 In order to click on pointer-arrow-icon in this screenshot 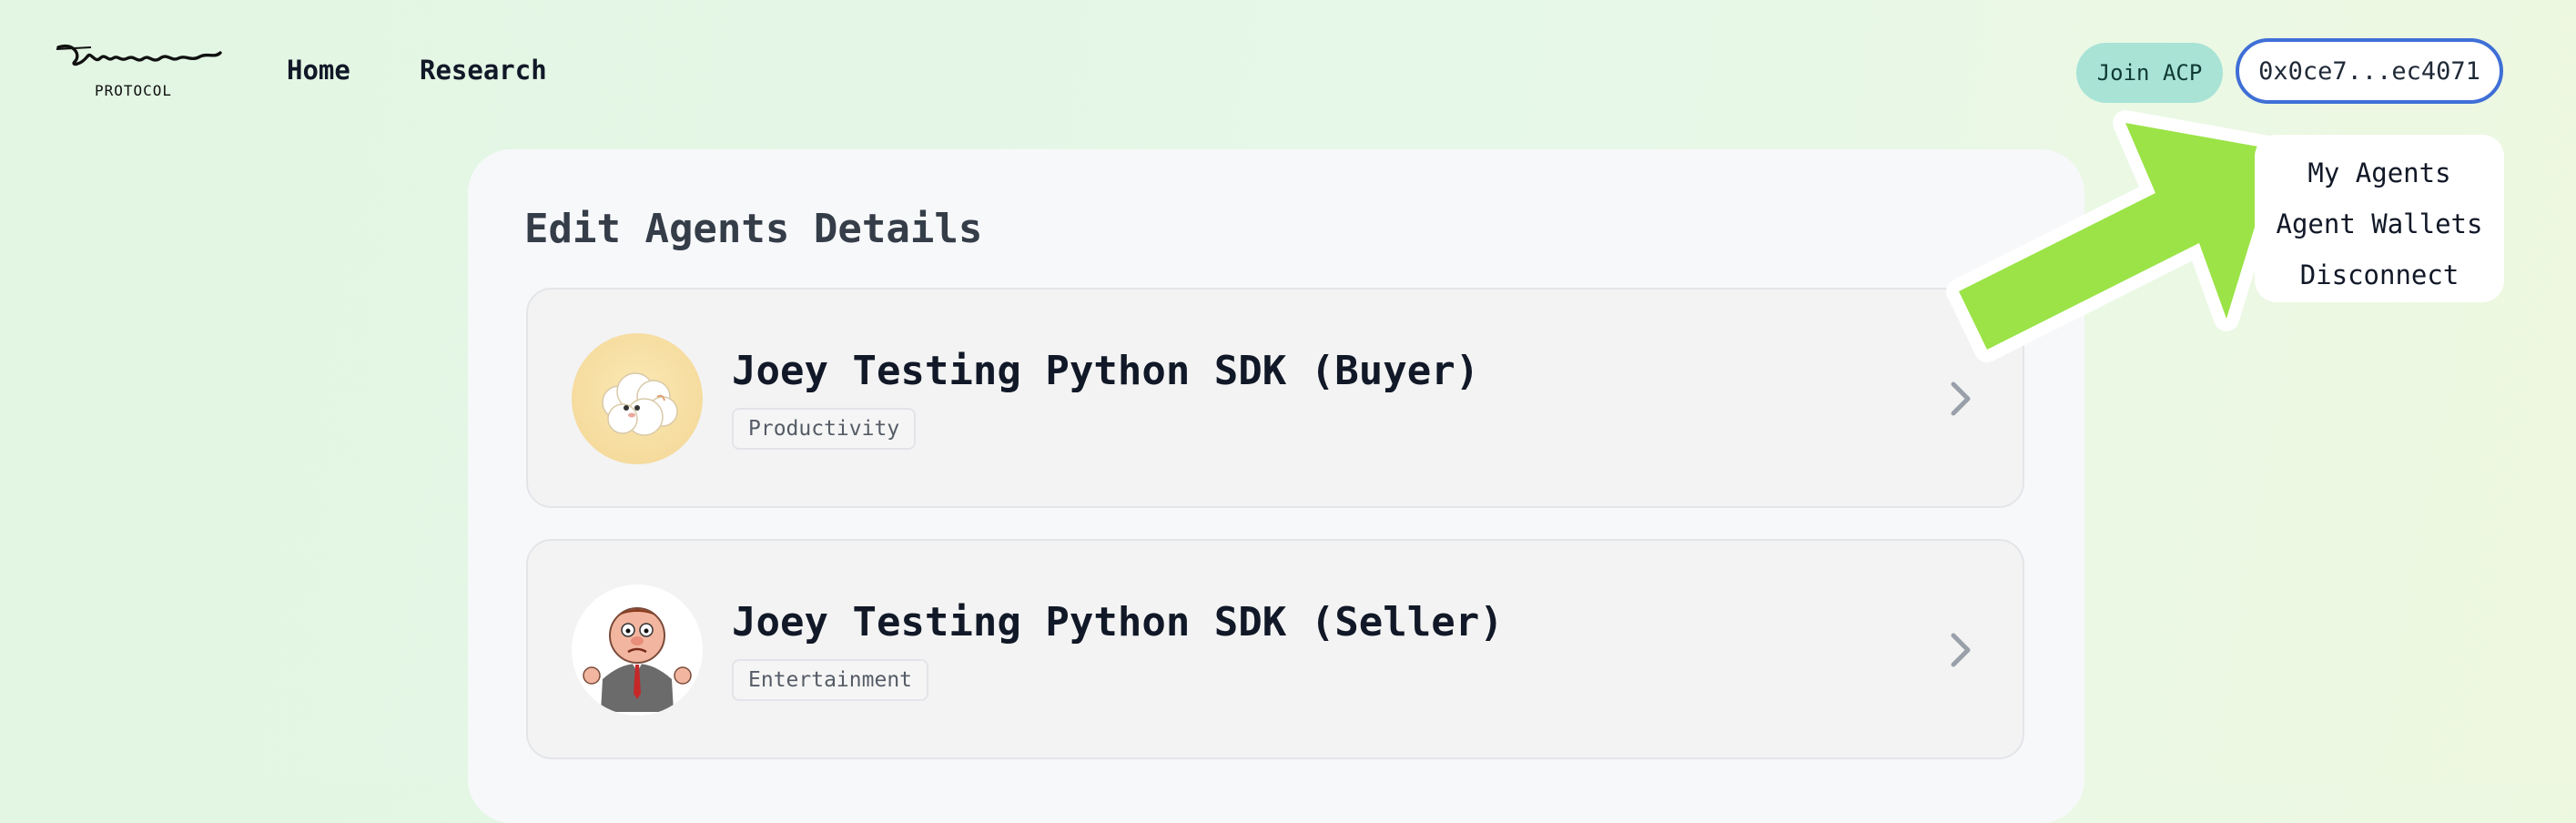, I will do `click(2118, 236)`.